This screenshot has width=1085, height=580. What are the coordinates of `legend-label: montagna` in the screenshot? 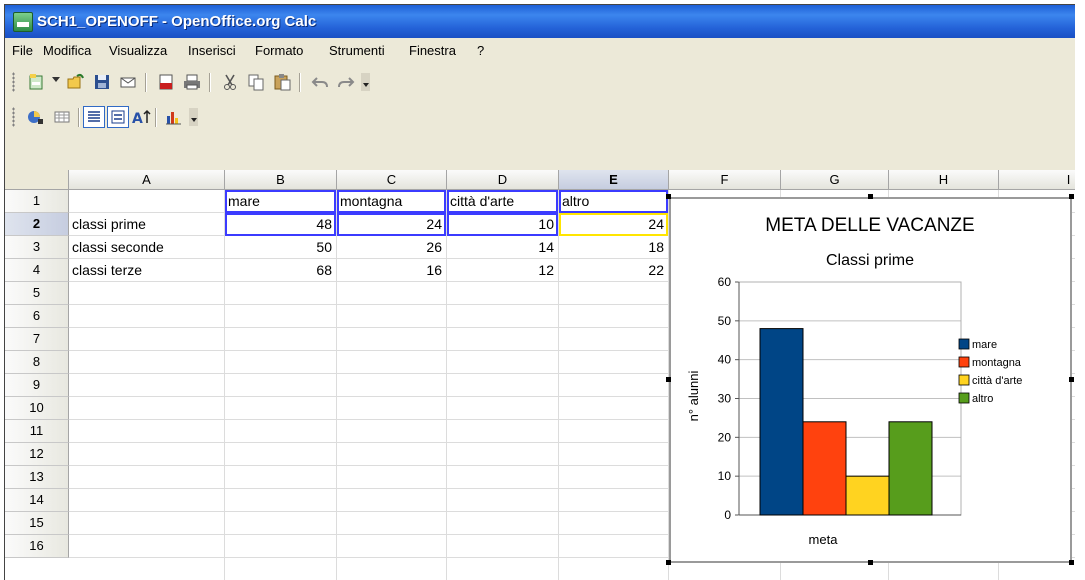 It's located at (997, 363).